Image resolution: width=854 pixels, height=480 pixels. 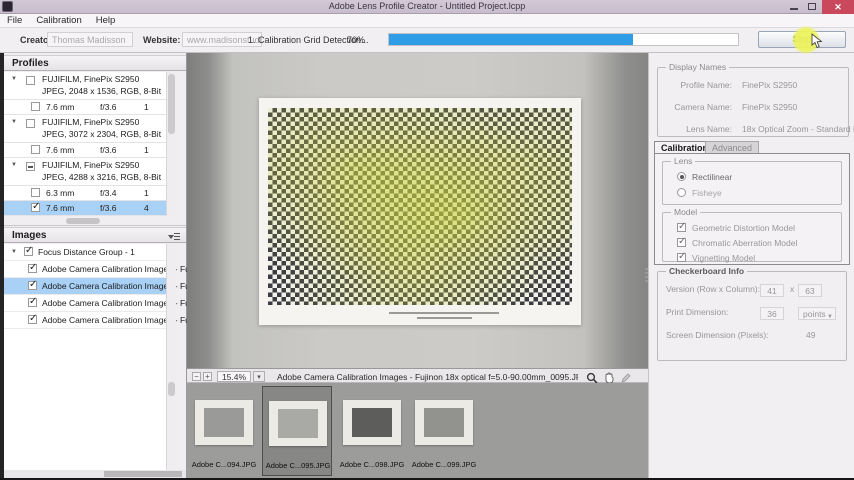 I want to click on menu-help: Help, so click(x=106, y=20).